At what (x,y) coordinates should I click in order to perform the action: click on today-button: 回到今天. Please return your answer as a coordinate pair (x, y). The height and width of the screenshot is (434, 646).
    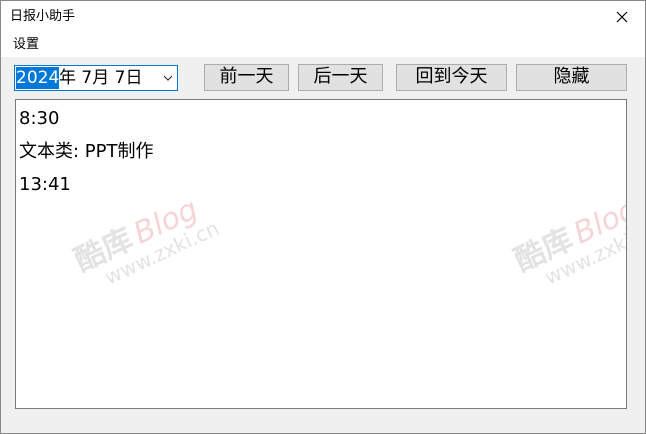
    Looking at the image, I should click on (451, 77).